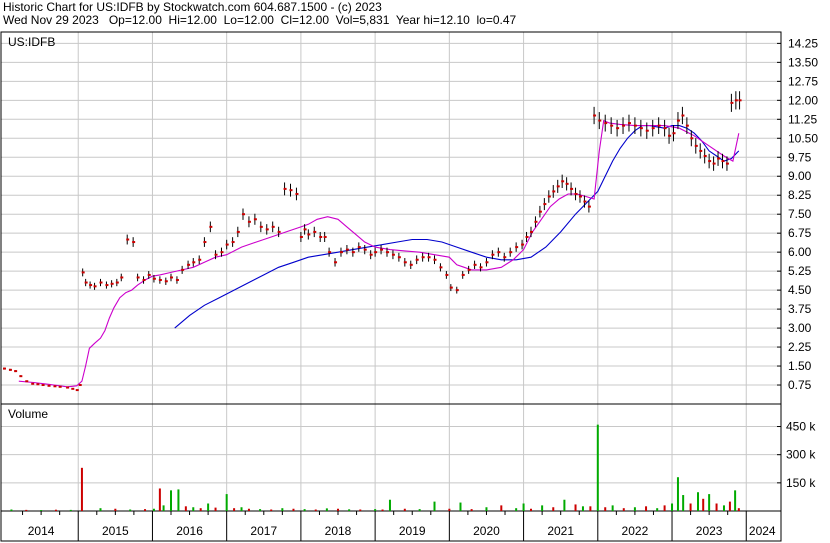 This screenshot has width=830, height=543. I want to click on price-tick-label: 7.50, so click(800, 214).